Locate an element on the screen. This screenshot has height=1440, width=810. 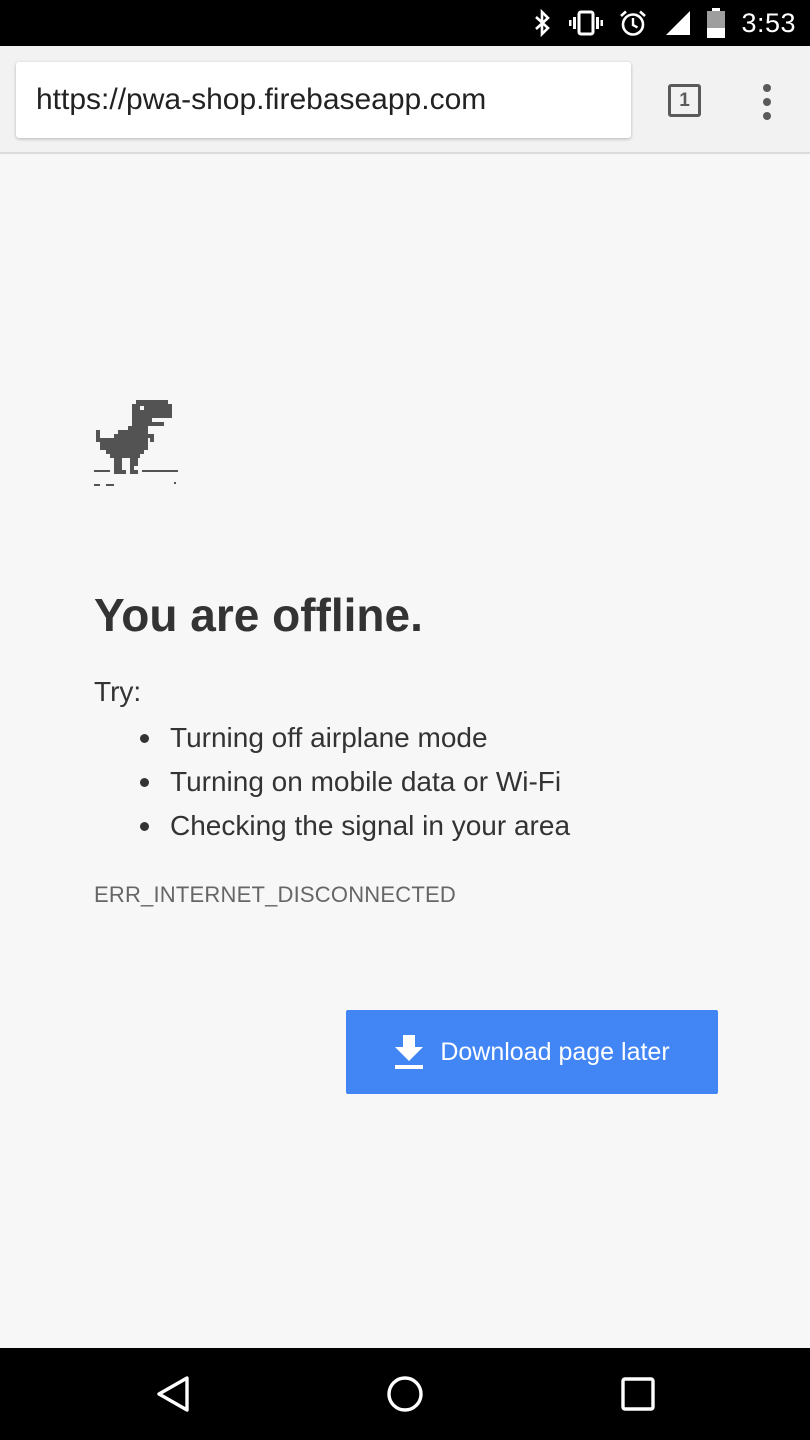
download-button-label: Download page later is located at coordinates (555, 1051).